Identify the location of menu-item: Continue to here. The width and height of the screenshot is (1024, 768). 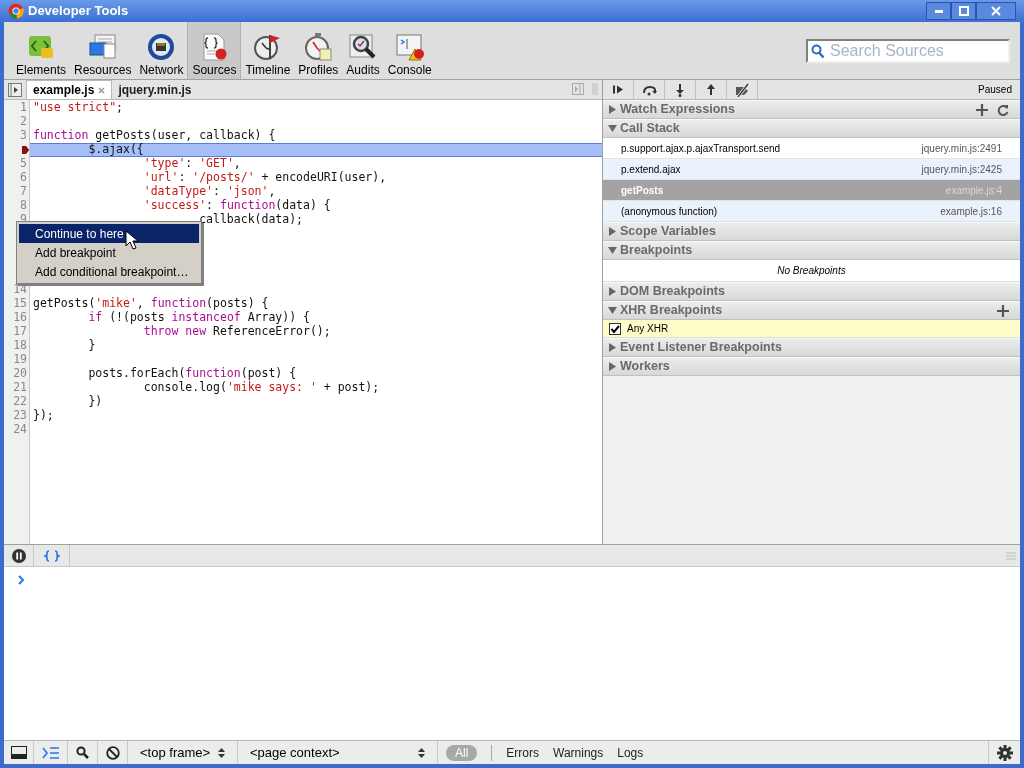
(109, 233).